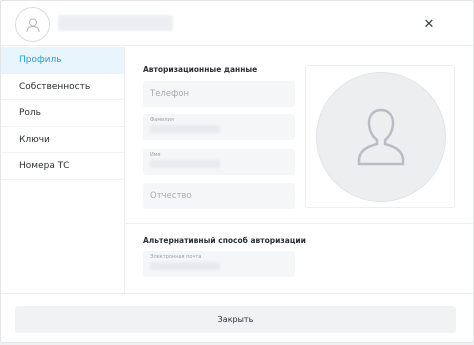 This screenshot has height=345, width=474. I want to click on profile-photo-box, so click(380, 136).